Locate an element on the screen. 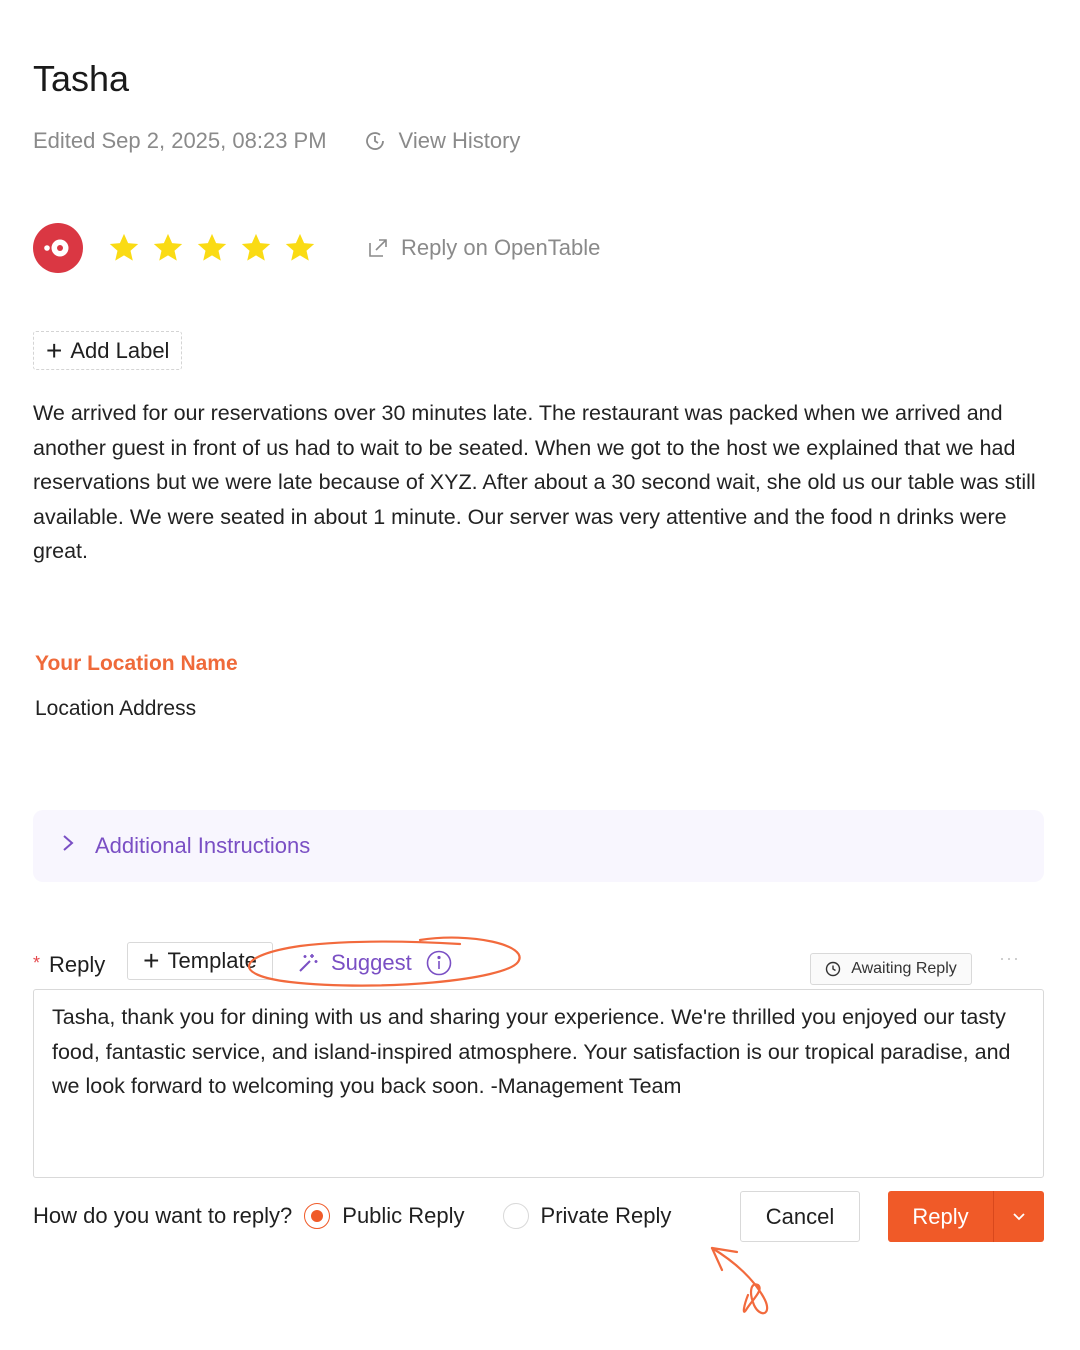  public-reply-label: Public Reply is located at coordinates (403, 1215).